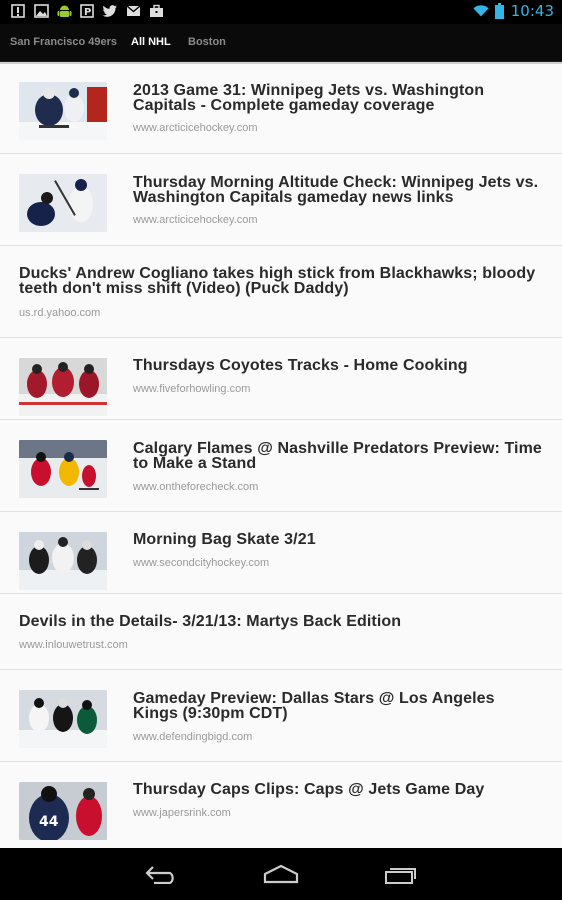 Image resolution: width=562 pixels, height=900 pixels. What do you see at coordinates (60, 313) in the screenshot?
I see `article-source: us.rd.yahoo.com` at bounding box center [60, 313].